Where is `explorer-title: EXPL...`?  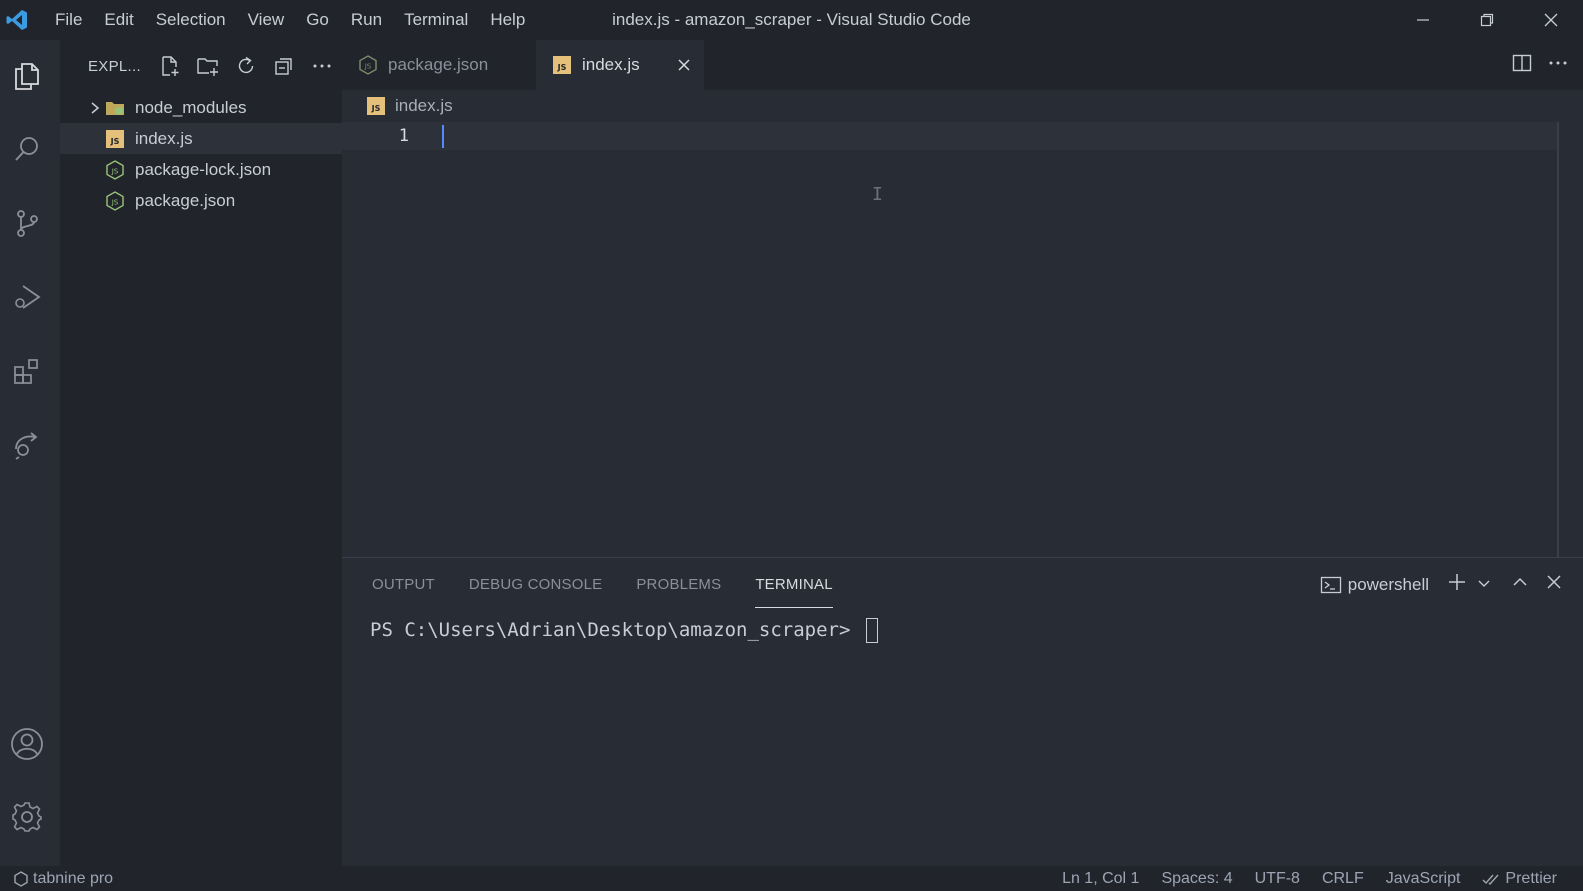
explorer-title: EXPL... is located at coordinates (114, 66).